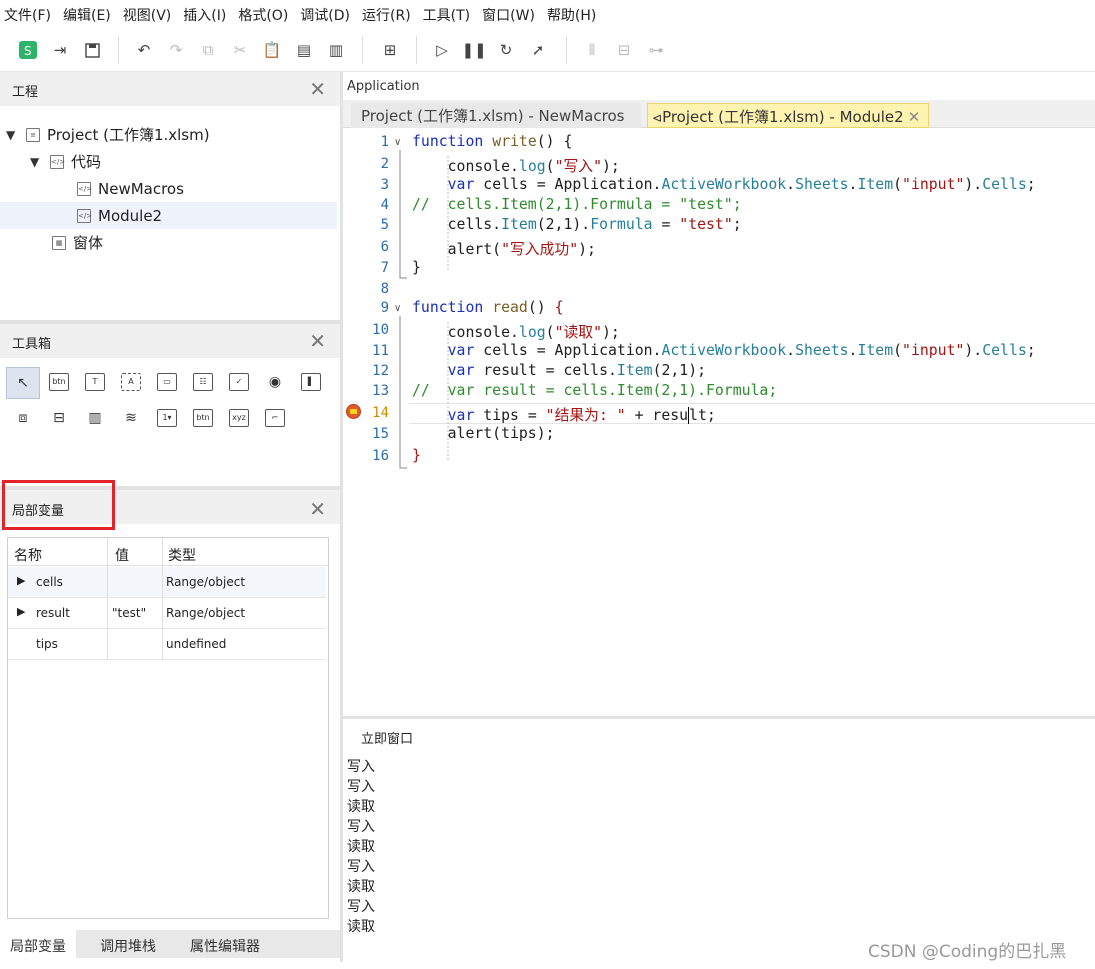  Describe the element at coordinates (32, 344) in the screenshot. I see `toolbox-panel-title: 工具箱` at that location.